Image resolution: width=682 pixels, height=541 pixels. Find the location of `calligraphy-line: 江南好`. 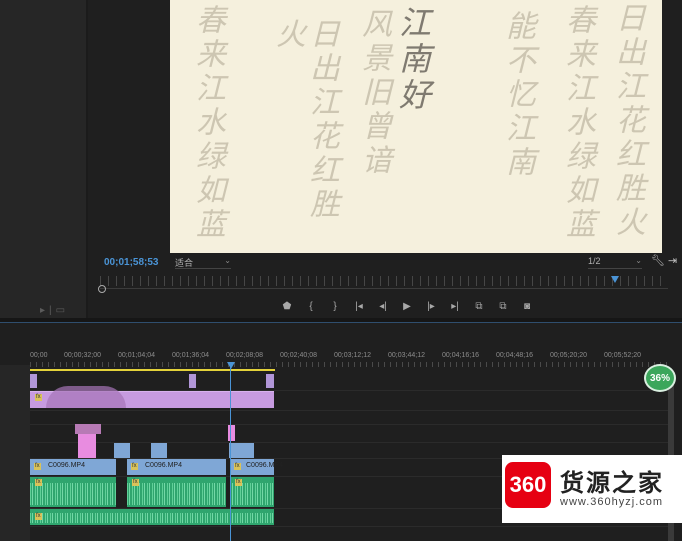

calligraphy-line: 江南好 is located at coordinates (413, 60).